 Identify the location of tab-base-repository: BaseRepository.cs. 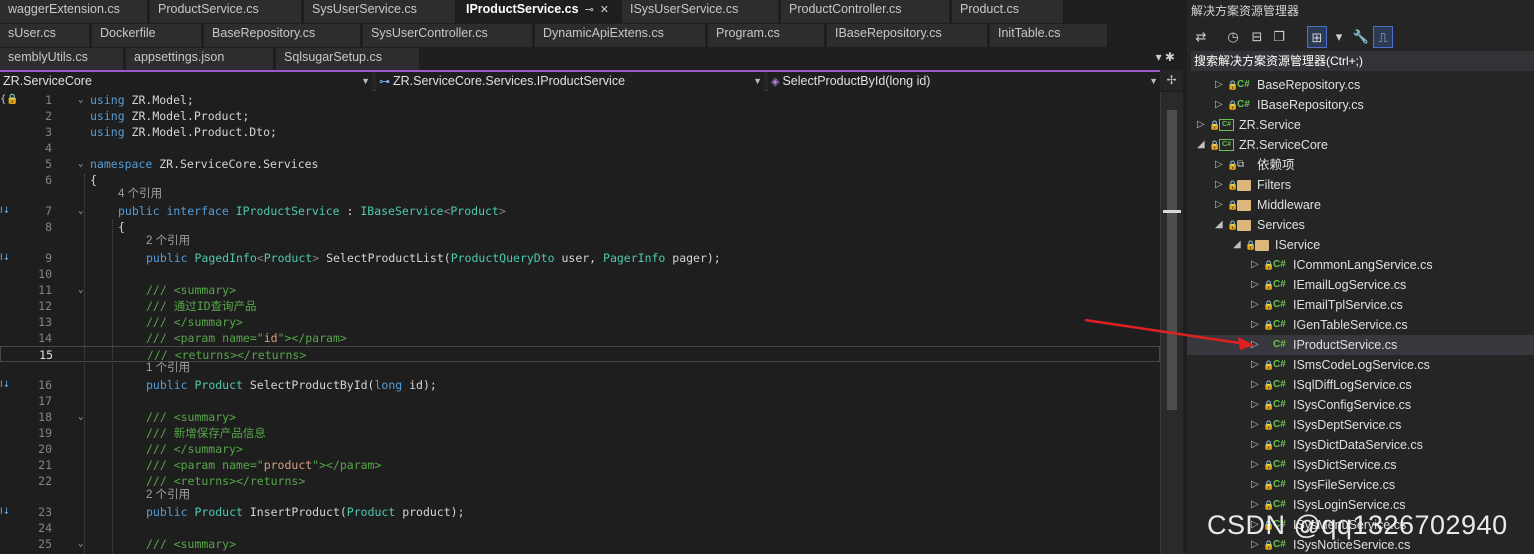
(283, 35).